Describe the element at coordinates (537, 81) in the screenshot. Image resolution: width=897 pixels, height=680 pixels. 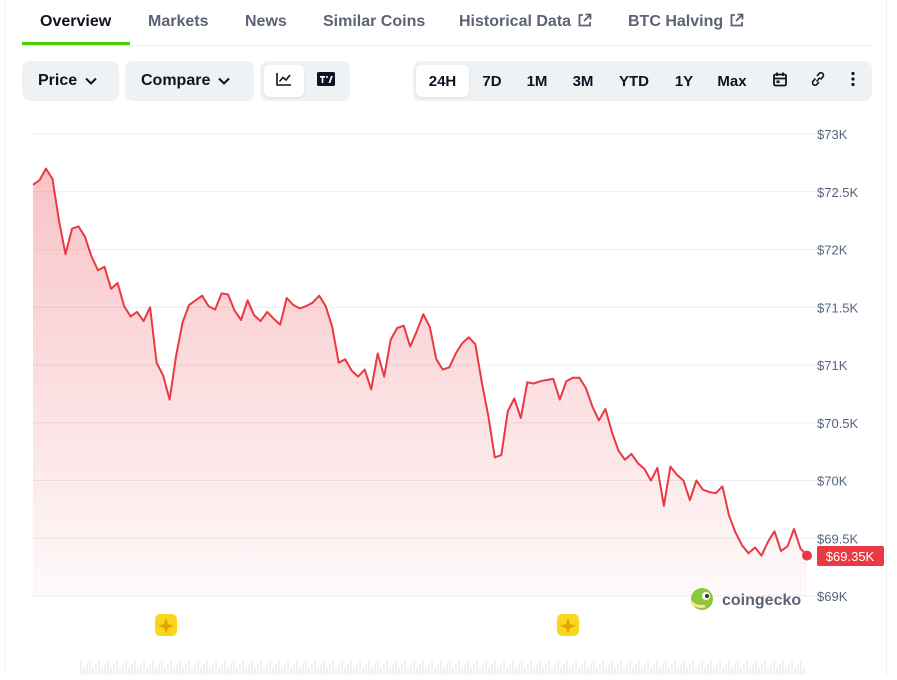
I see `range-1m-button: 1M` at that location.